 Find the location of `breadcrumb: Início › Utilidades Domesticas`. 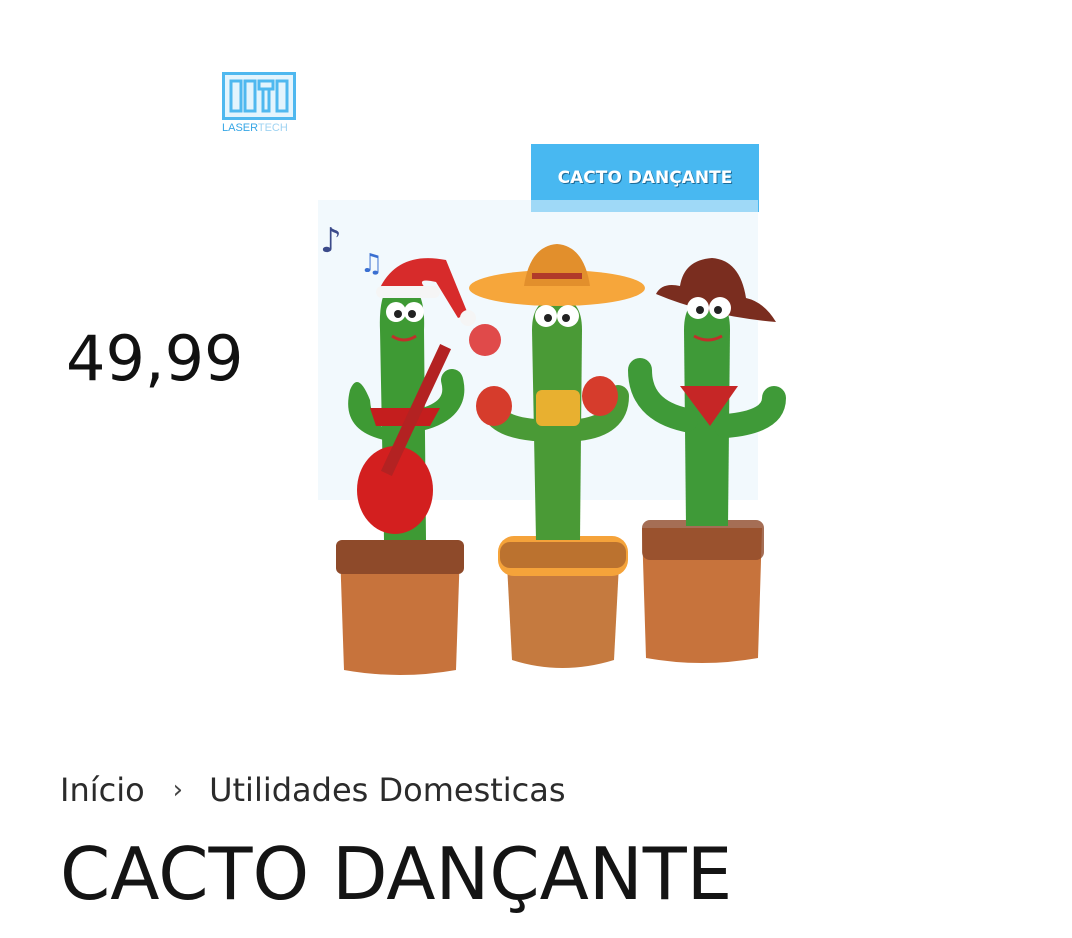

breadcrumb: Início › Utilidades Domesticas is located at coordinates (313, 790).